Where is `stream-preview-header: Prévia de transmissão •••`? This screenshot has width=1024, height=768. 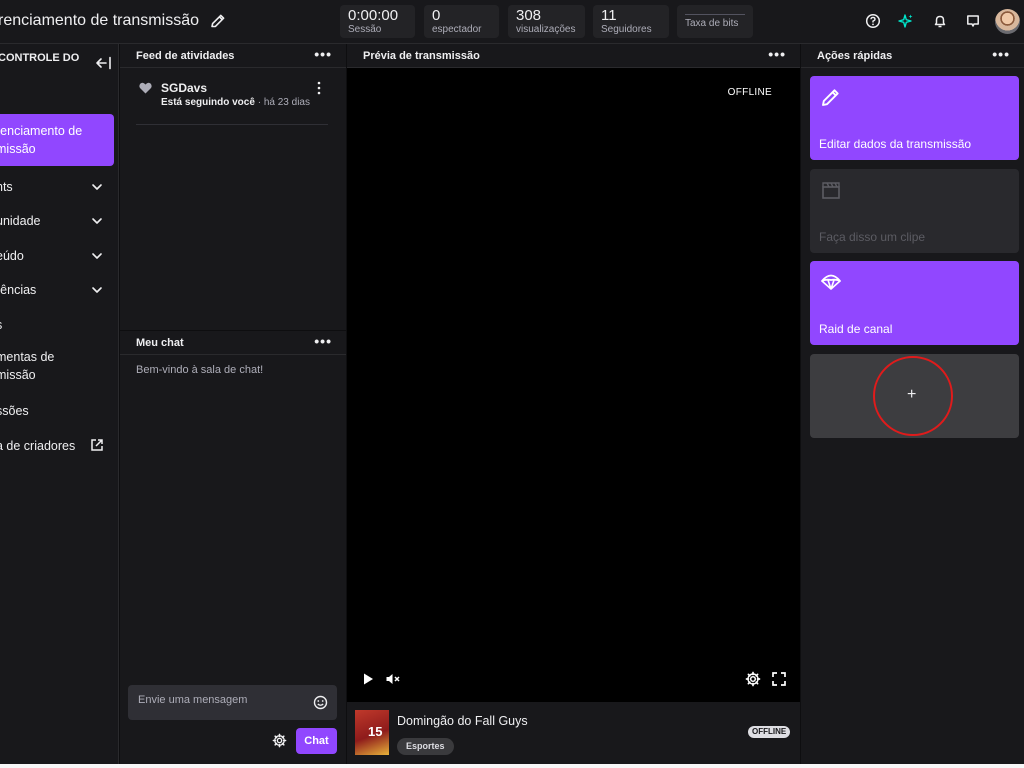 stream-preview-header: Prévia de transmissão ••• is located at coordinates (573, 56).